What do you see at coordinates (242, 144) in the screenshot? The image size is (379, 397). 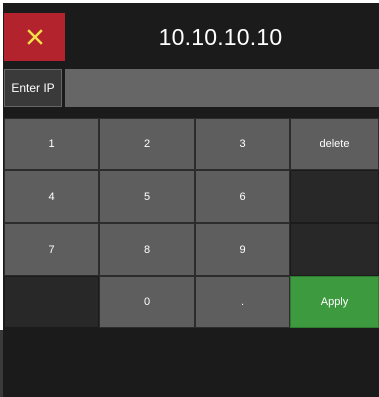 I see `key-3: 3` at bounding box center [242, 144].